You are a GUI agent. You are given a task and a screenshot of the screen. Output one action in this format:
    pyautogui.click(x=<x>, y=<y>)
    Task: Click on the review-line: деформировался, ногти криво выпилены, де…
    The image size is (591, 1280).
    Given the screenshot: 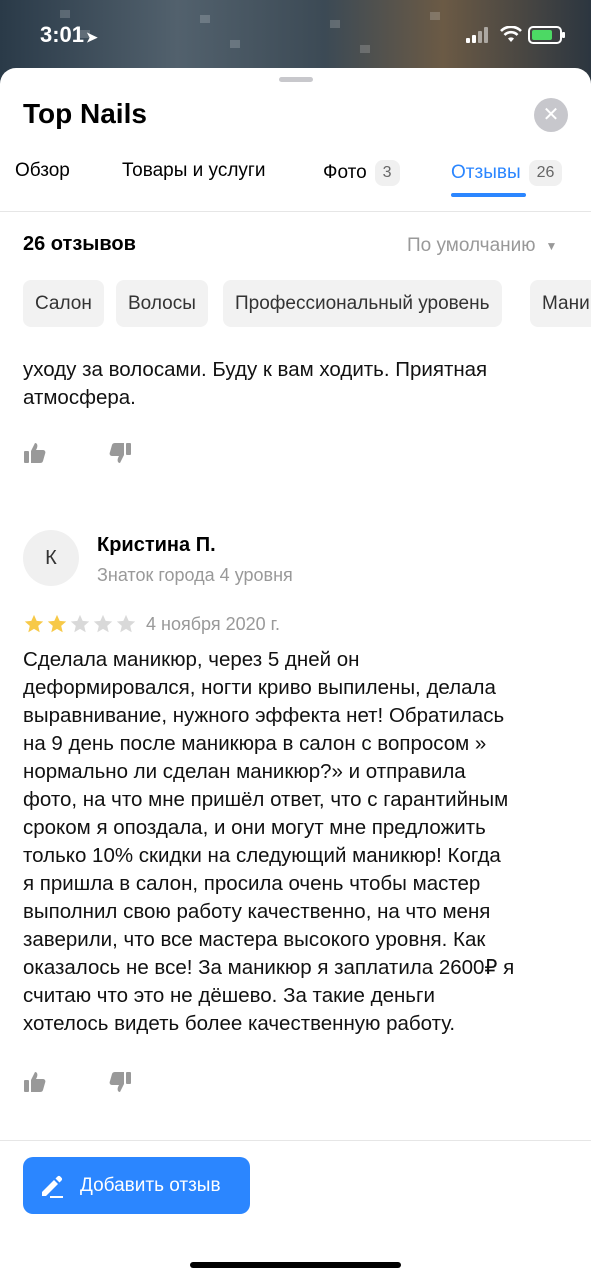 What is the action you would take?
    pyautogui.click(x=259, y=687)
    